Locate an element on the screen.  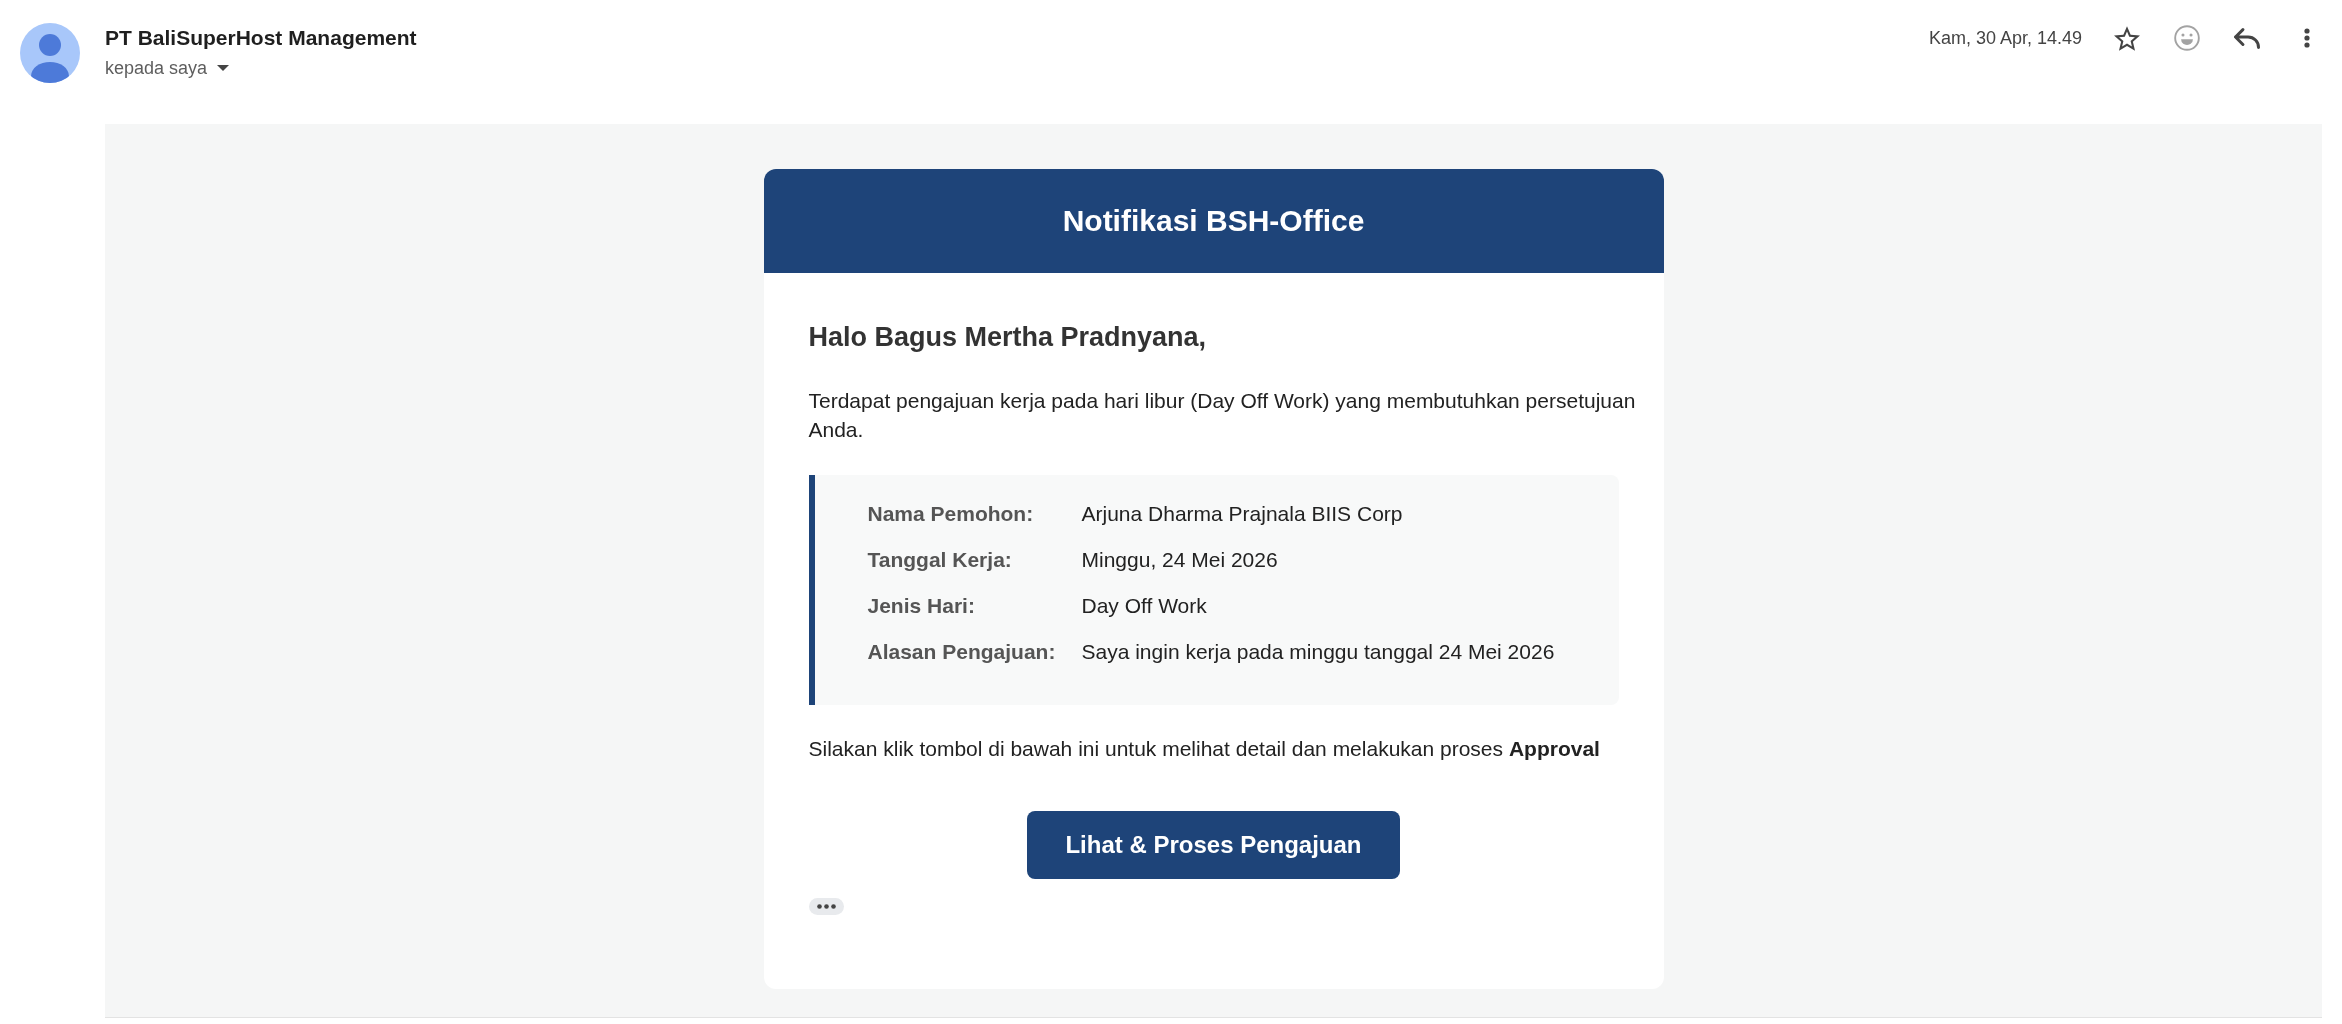
more-options-icon is located at coordinates (2307, 38).